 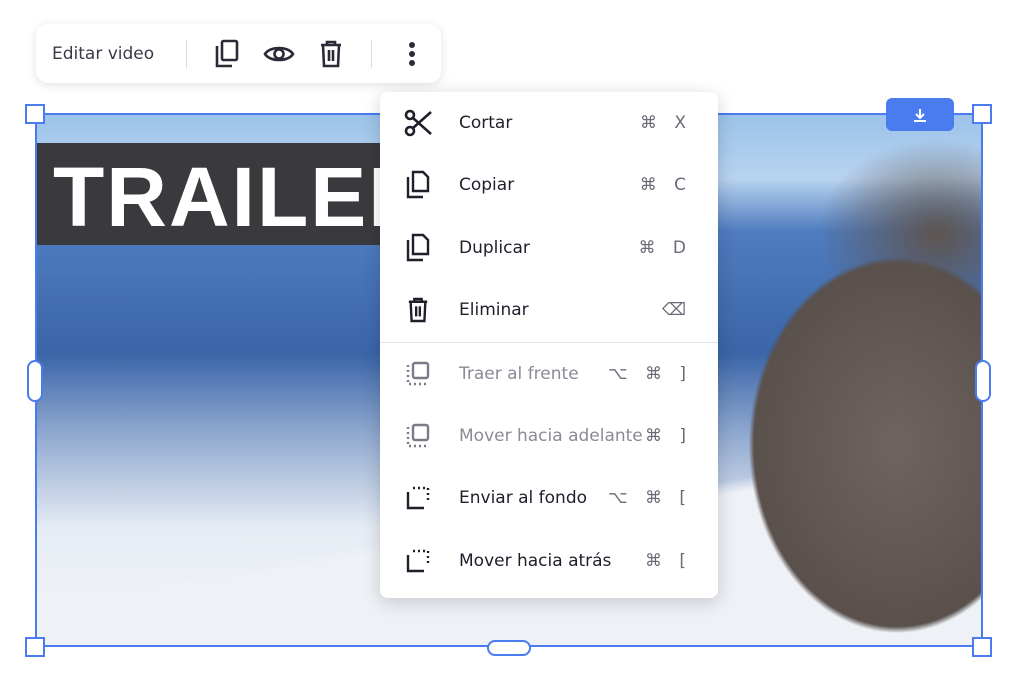 What do you see at coordinates (549, 310) in the screenshot?
I see `menu-item-eliminar: Eliminar ⌫` at bounding box center [549, 310].